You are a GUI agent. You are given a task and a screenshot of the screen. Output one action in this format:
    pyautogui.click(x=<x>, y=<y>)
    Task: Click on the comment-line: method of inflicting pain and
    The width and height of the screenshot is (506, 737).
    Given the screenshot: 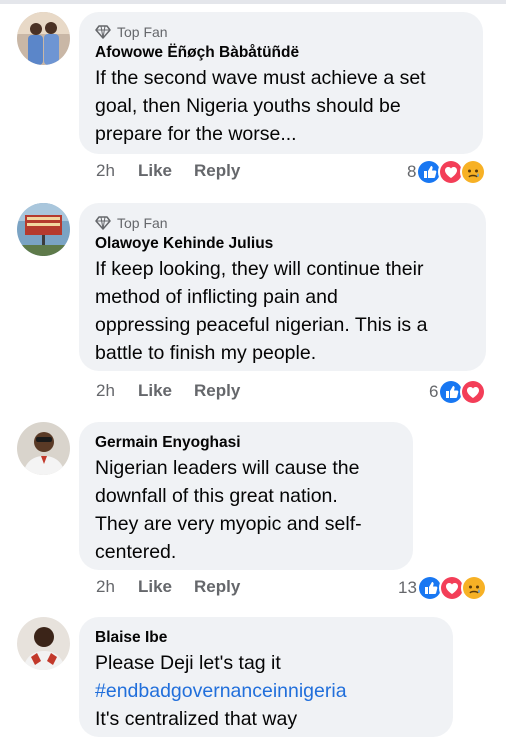 What is the action you would take?
    pyautogui.click(x=216, y=297)
    